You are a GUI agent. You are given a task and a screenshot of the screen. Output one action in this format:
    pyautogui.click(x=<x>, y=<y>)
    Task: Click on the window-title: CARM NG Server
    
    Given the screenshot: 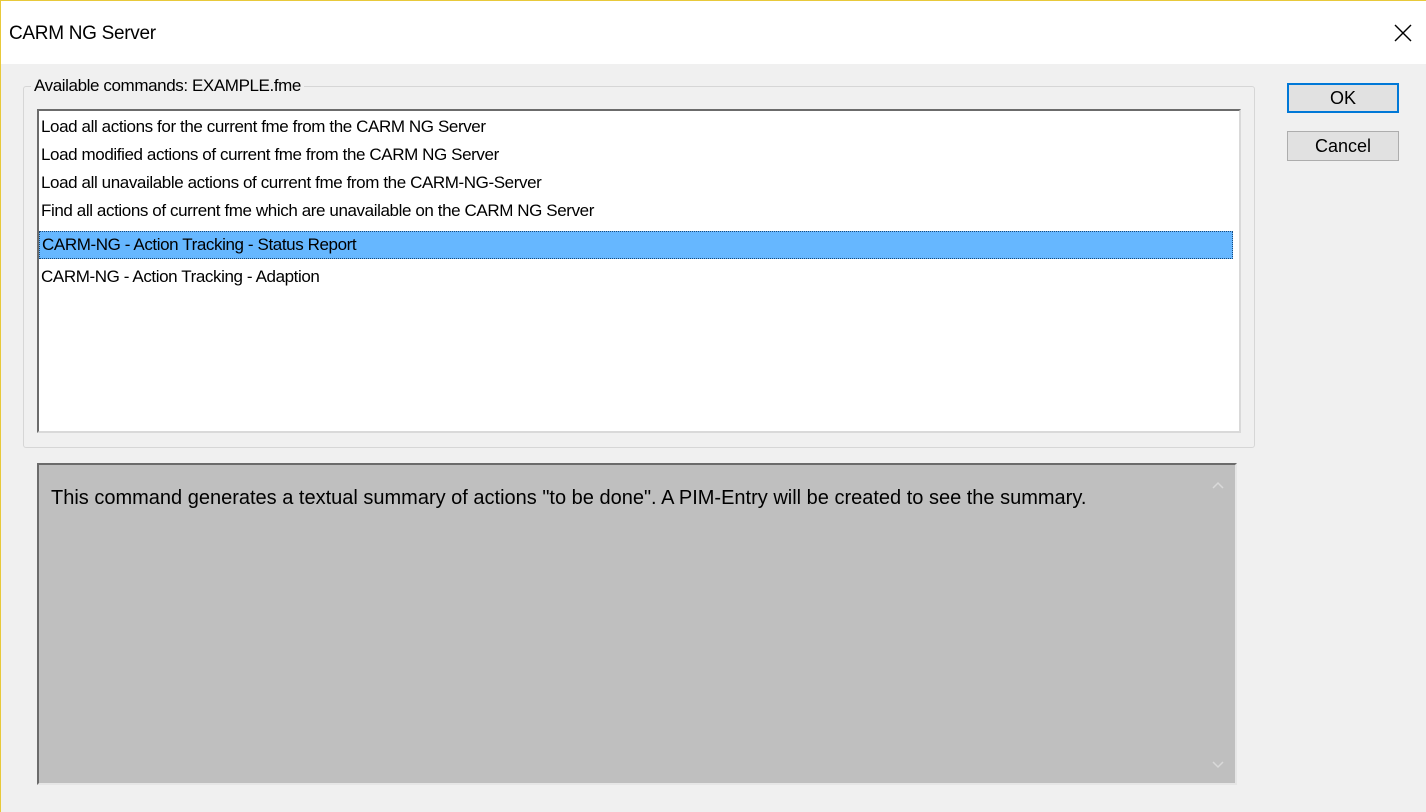 What is the action you would take?
    pyautogui.click(x=82, y=33)
    